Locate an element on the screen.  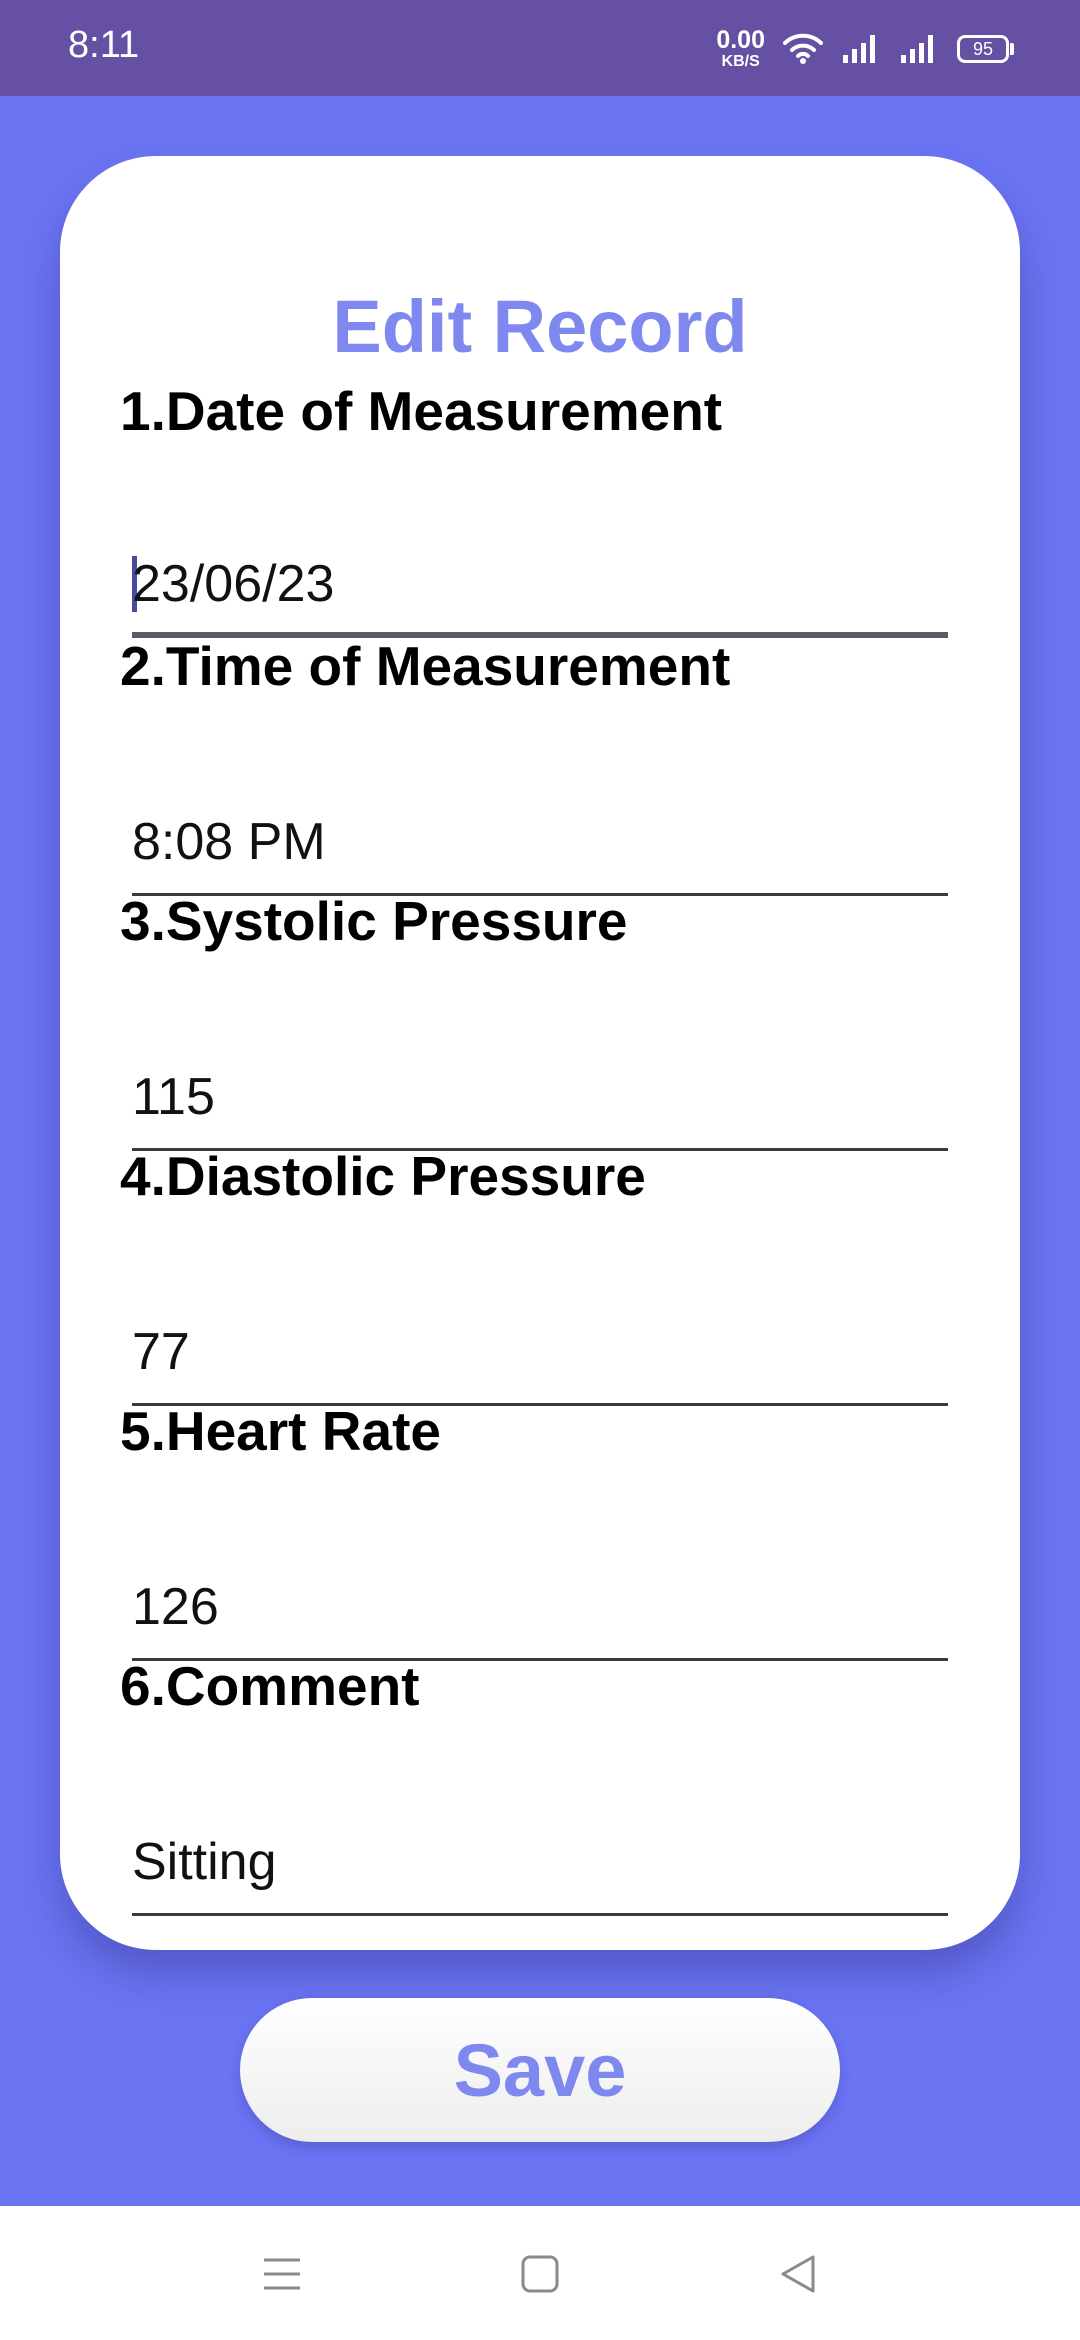
date-value: 23/06/23 is located at coordinates (233, 584).